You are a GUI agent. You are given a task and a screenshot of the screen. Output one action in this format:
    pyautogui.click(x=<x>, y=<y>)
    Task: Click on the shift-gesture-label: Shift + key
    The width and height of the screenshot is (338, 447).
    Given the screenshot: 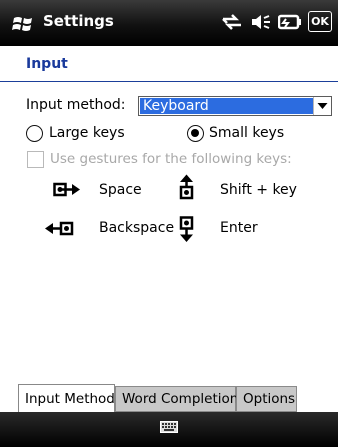 What is the action you would take?
    pyautogui.click(x=258, y=190)
    